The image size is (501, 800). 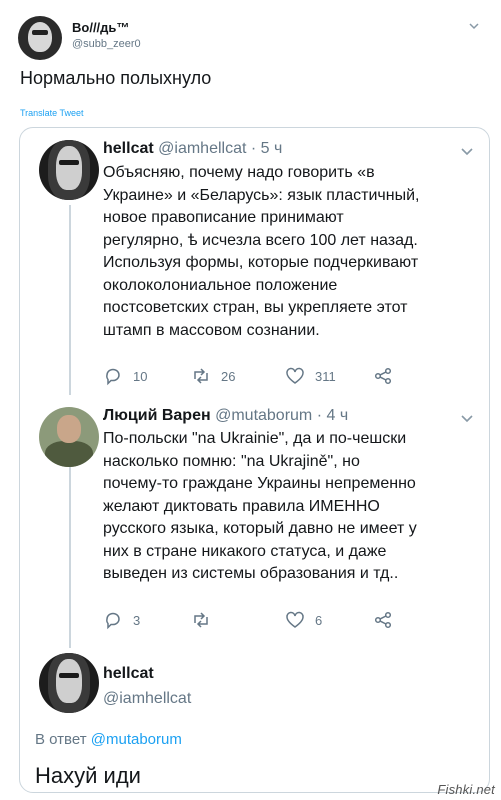 What do you see at coordinates (211, 330) in the screenshot?
I see `tweet-text-line: штамп в массовом сознании.` at bounding box center [211, 330].